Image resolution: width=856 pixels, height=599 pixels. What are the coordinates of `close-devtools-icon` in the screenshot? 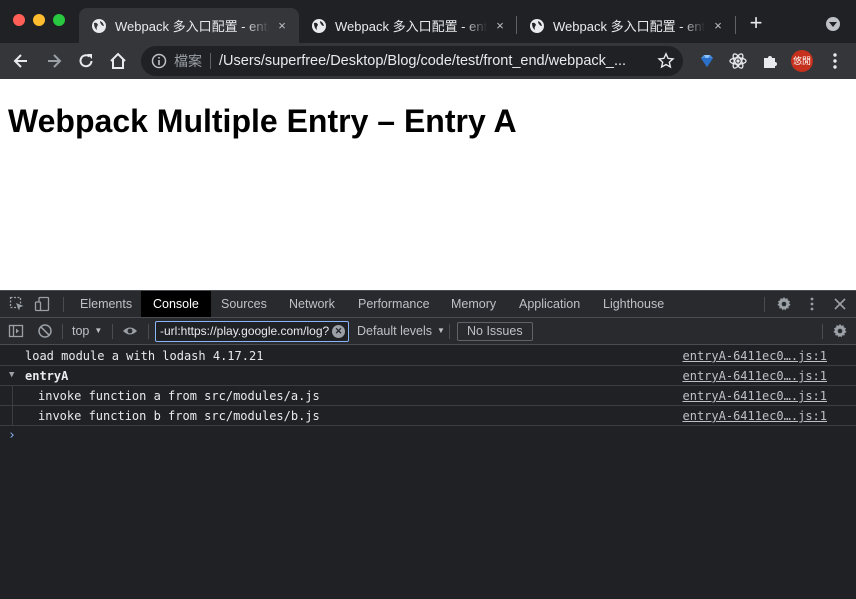 It's located at (840, 304).